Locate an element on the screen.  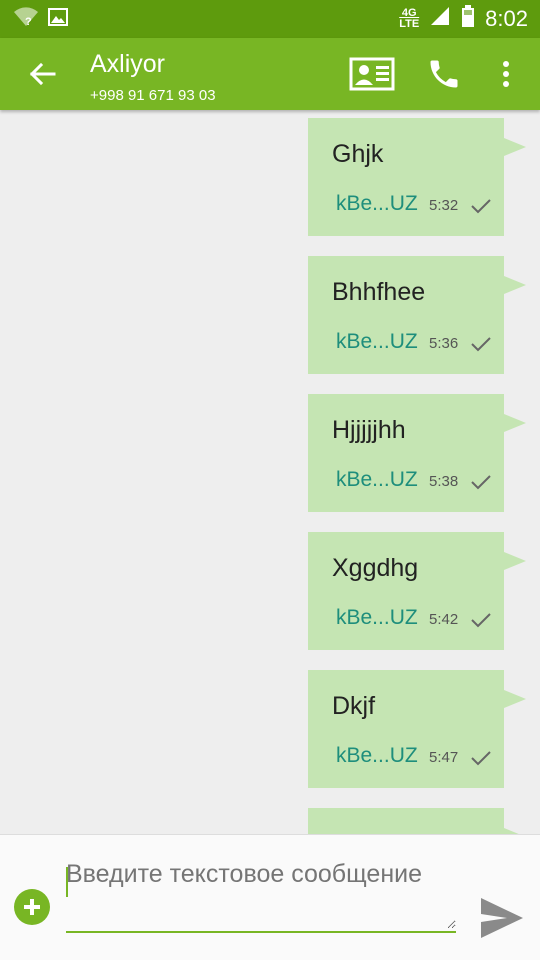
battery-icon is located at coordinates (468, 18).